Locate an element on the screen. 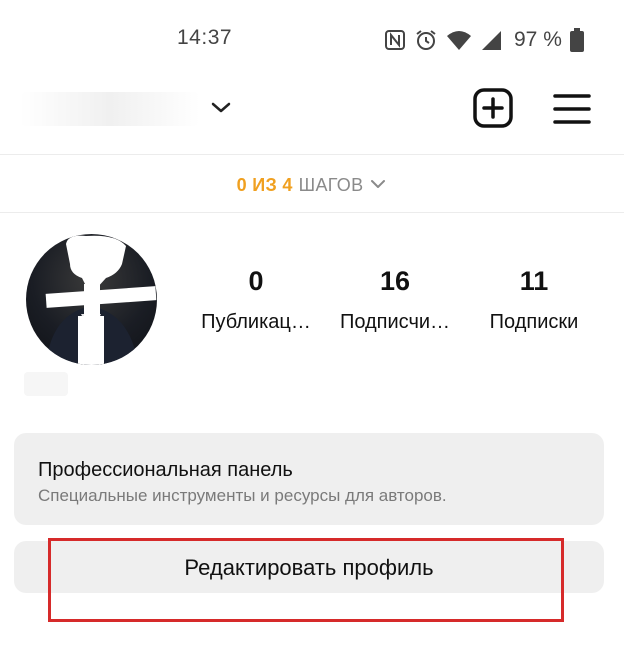  header-divider is located at coordinates (312, 154).